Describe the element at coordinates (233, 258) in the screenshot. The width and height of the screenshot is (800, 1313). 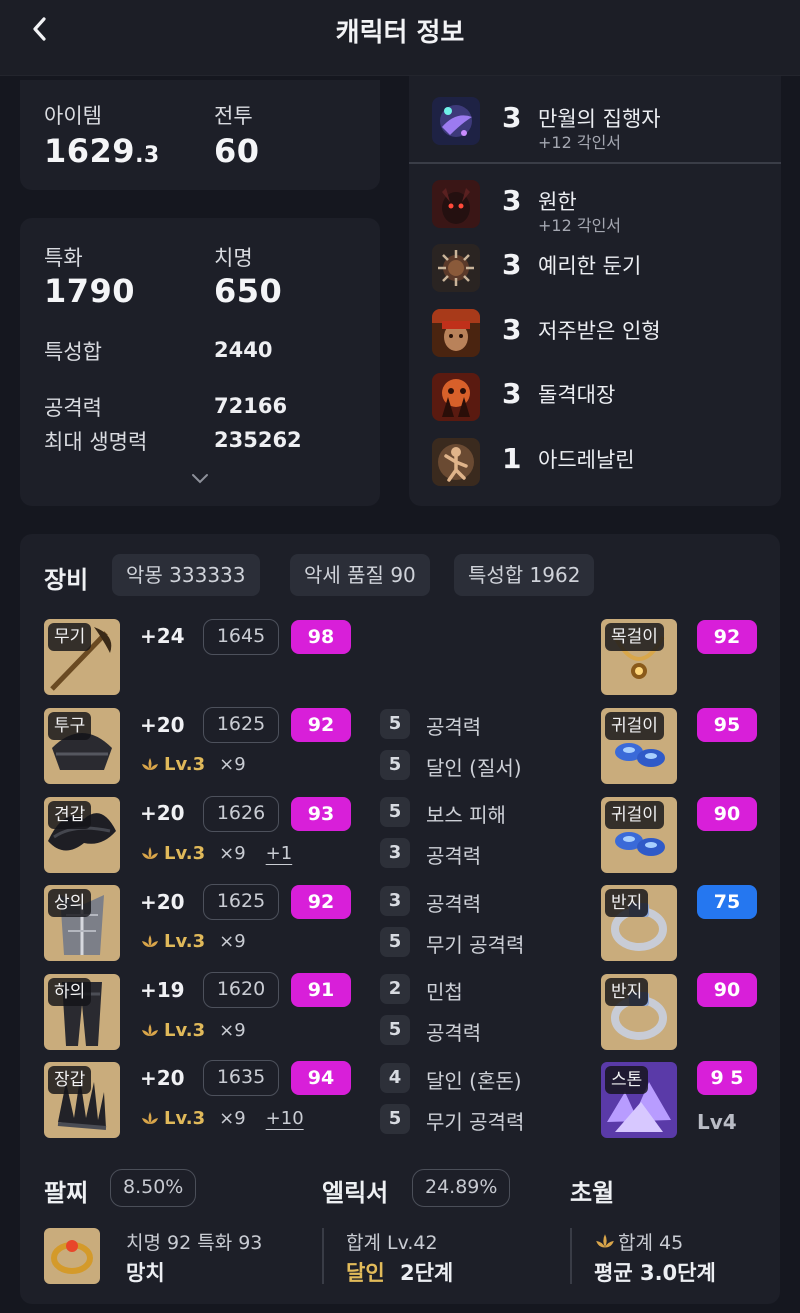
I see `crit-label: 치명` at that location.